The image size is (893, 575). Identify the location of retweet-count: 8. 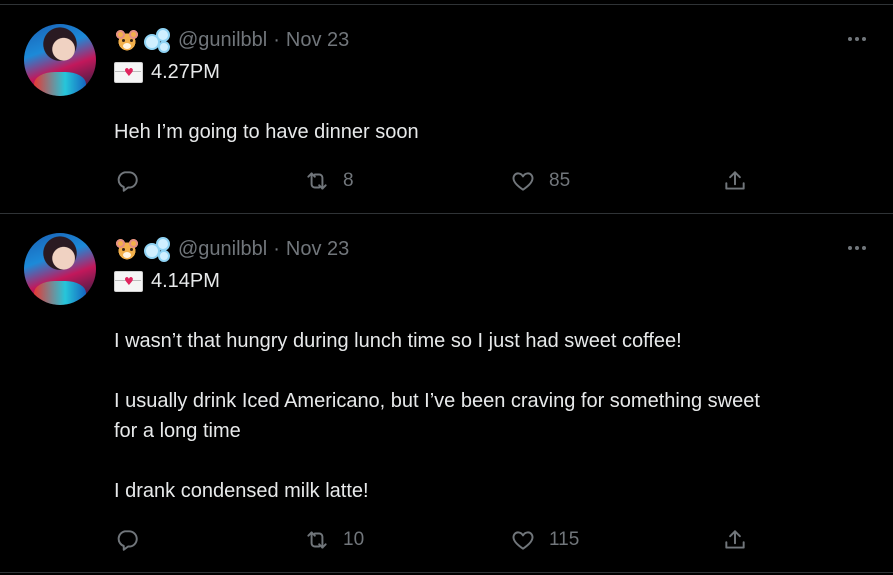
(348, 180).